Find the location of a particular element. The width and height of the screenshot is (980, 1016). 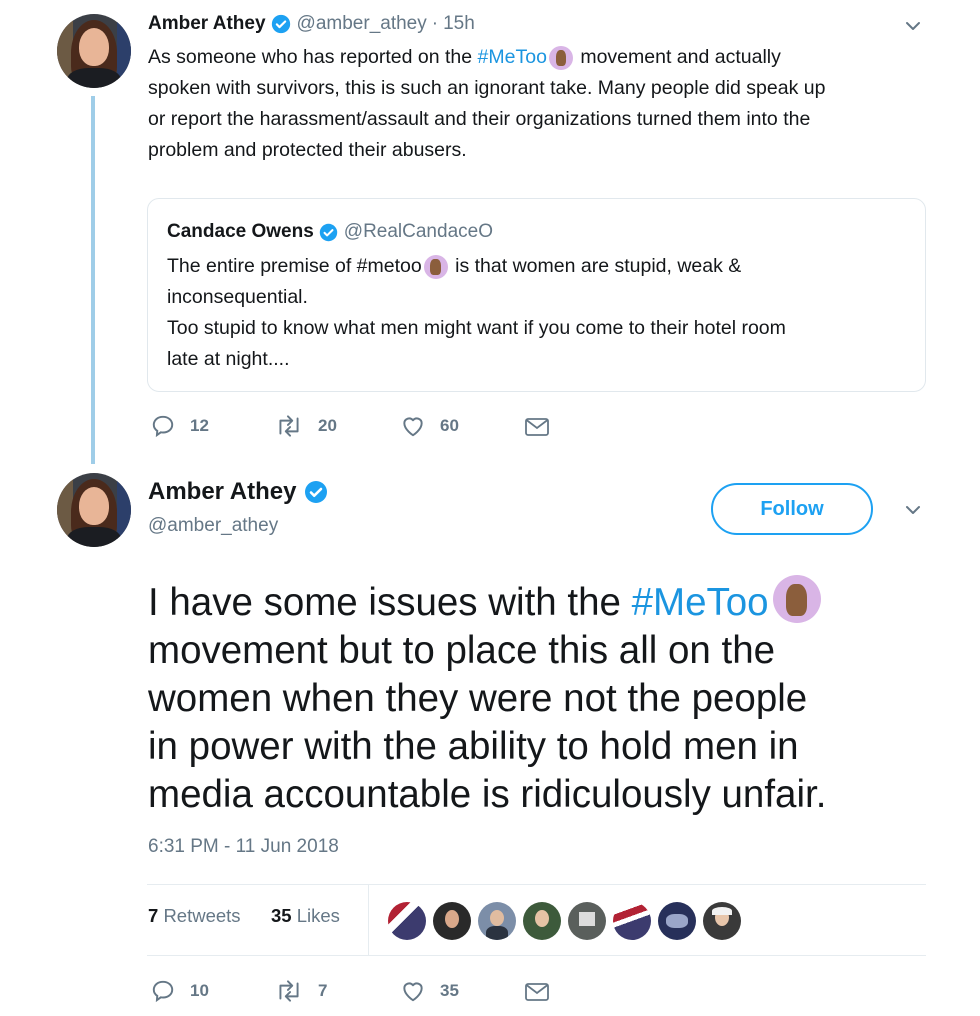

quote-header: Candace Owens @RealCandaceO is located at coordinates (330, 232).